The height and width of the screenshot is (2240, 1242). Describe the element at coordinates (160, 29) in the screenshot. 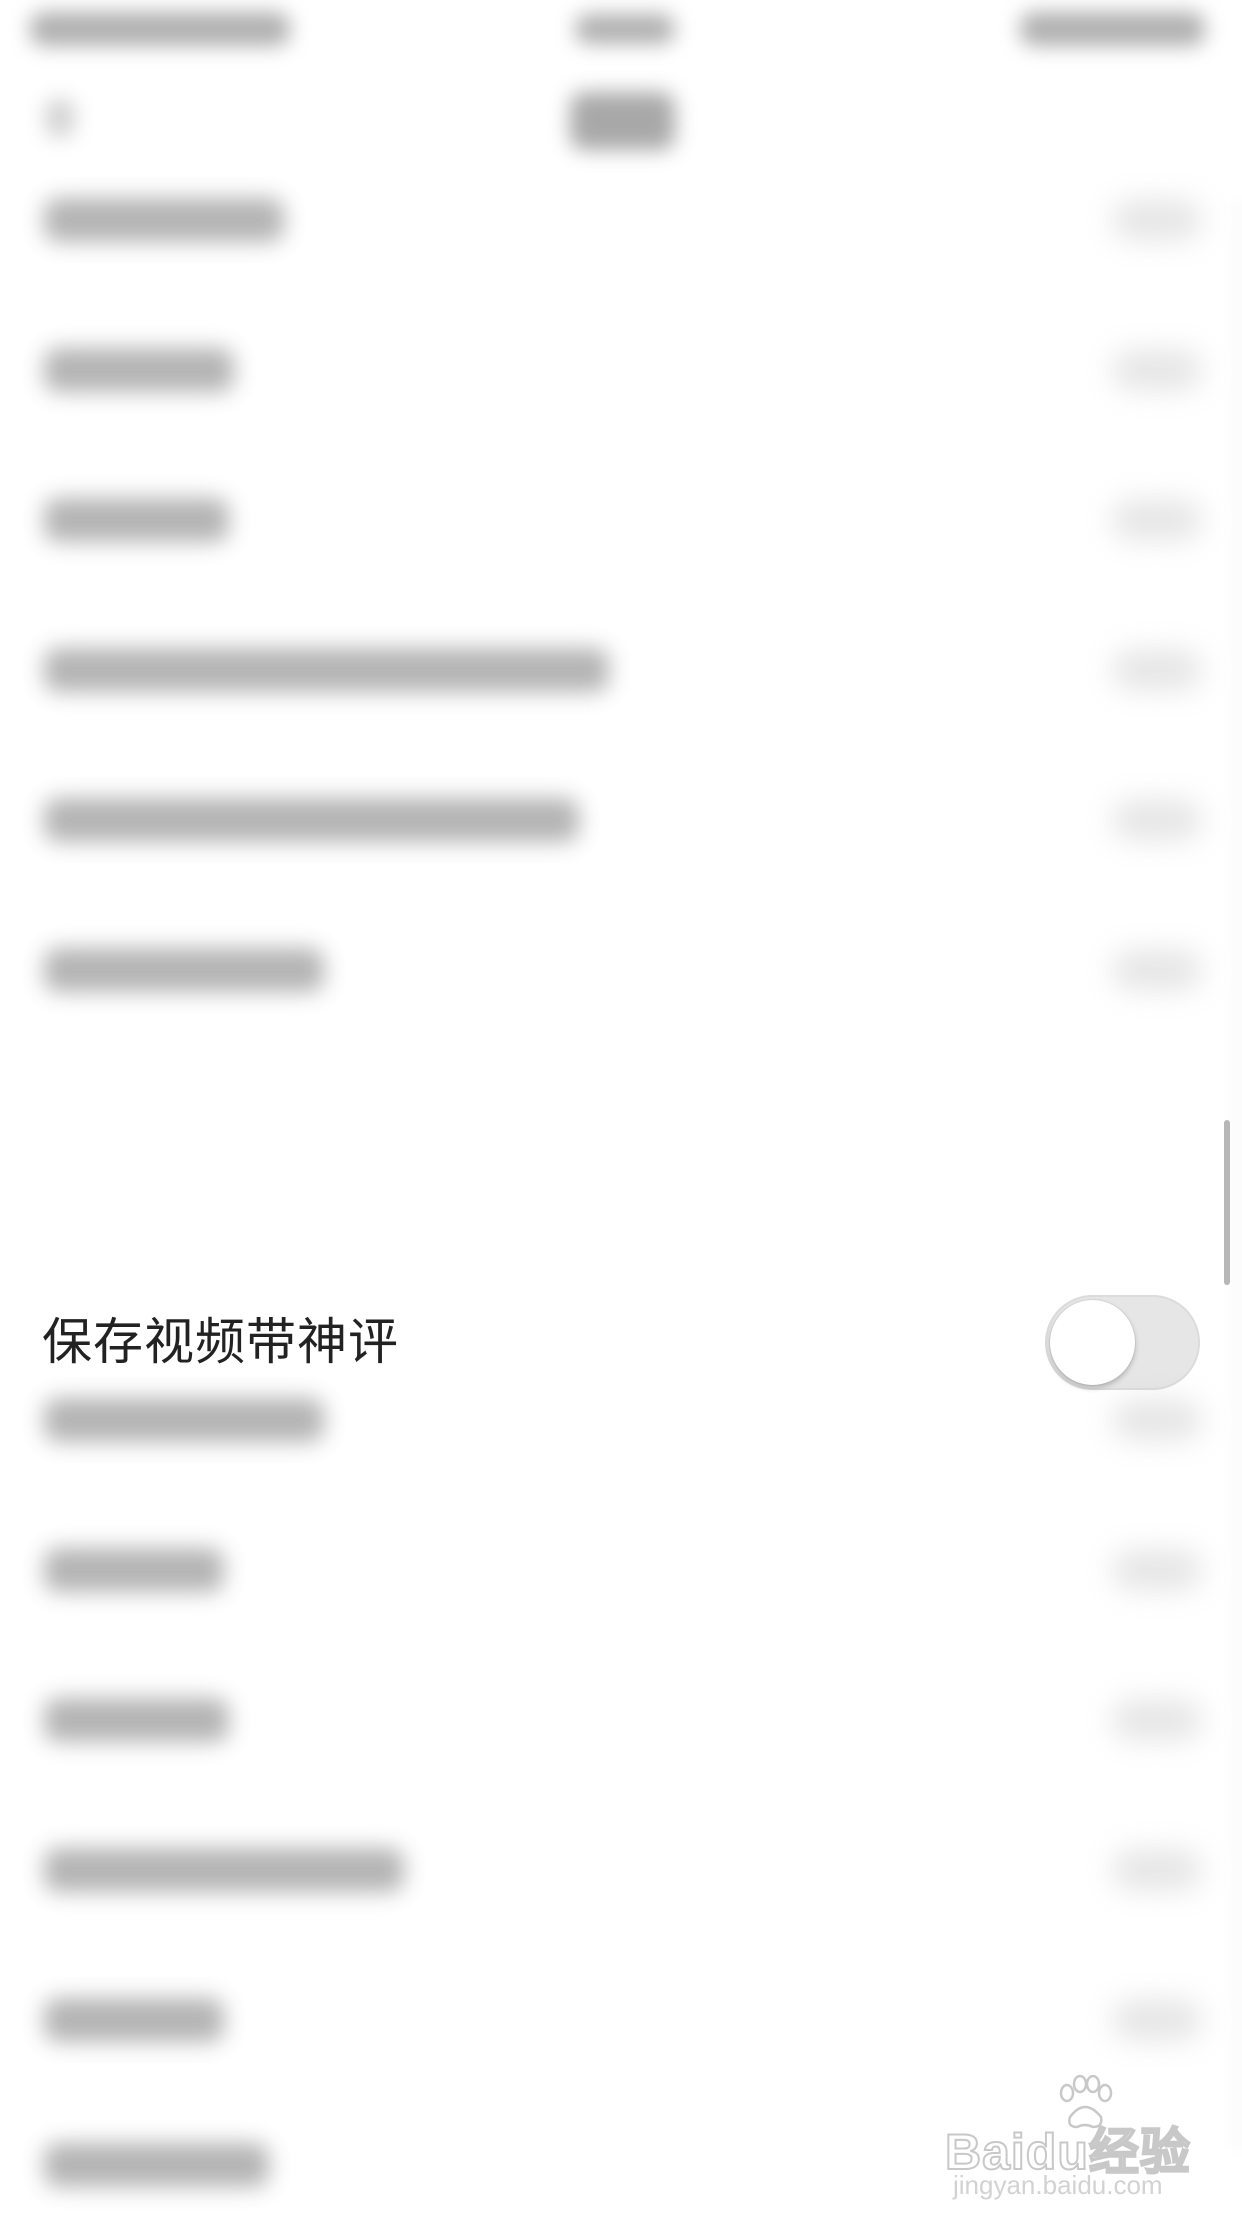

I see `status-bar-carrier-blurred` at that location.